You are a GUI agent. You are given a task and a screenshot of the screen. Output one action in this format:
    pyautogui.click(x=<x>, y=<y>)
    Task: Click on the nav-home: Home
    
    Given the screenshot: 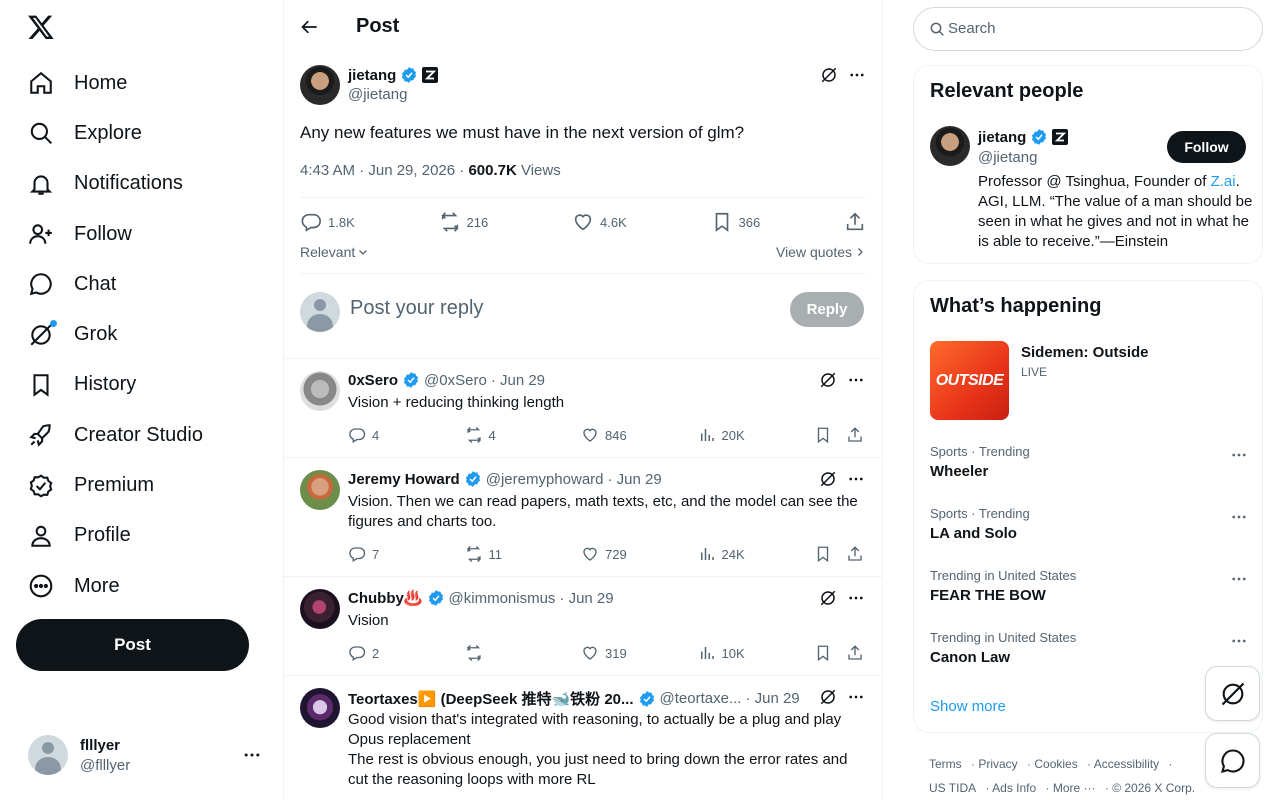 What is the action you would take?
    pyautogui.click(x=115, y=83)
    